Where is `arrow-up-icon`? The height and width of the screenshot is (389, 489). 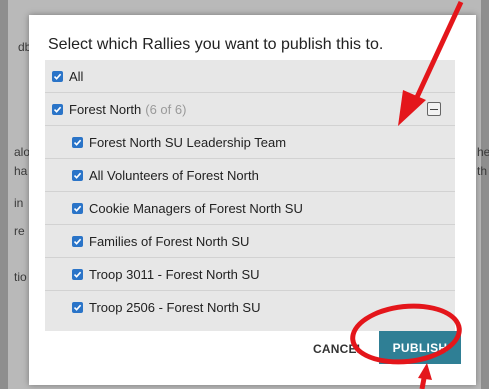
arrow-up-icon is located at coordinates (425, 376).